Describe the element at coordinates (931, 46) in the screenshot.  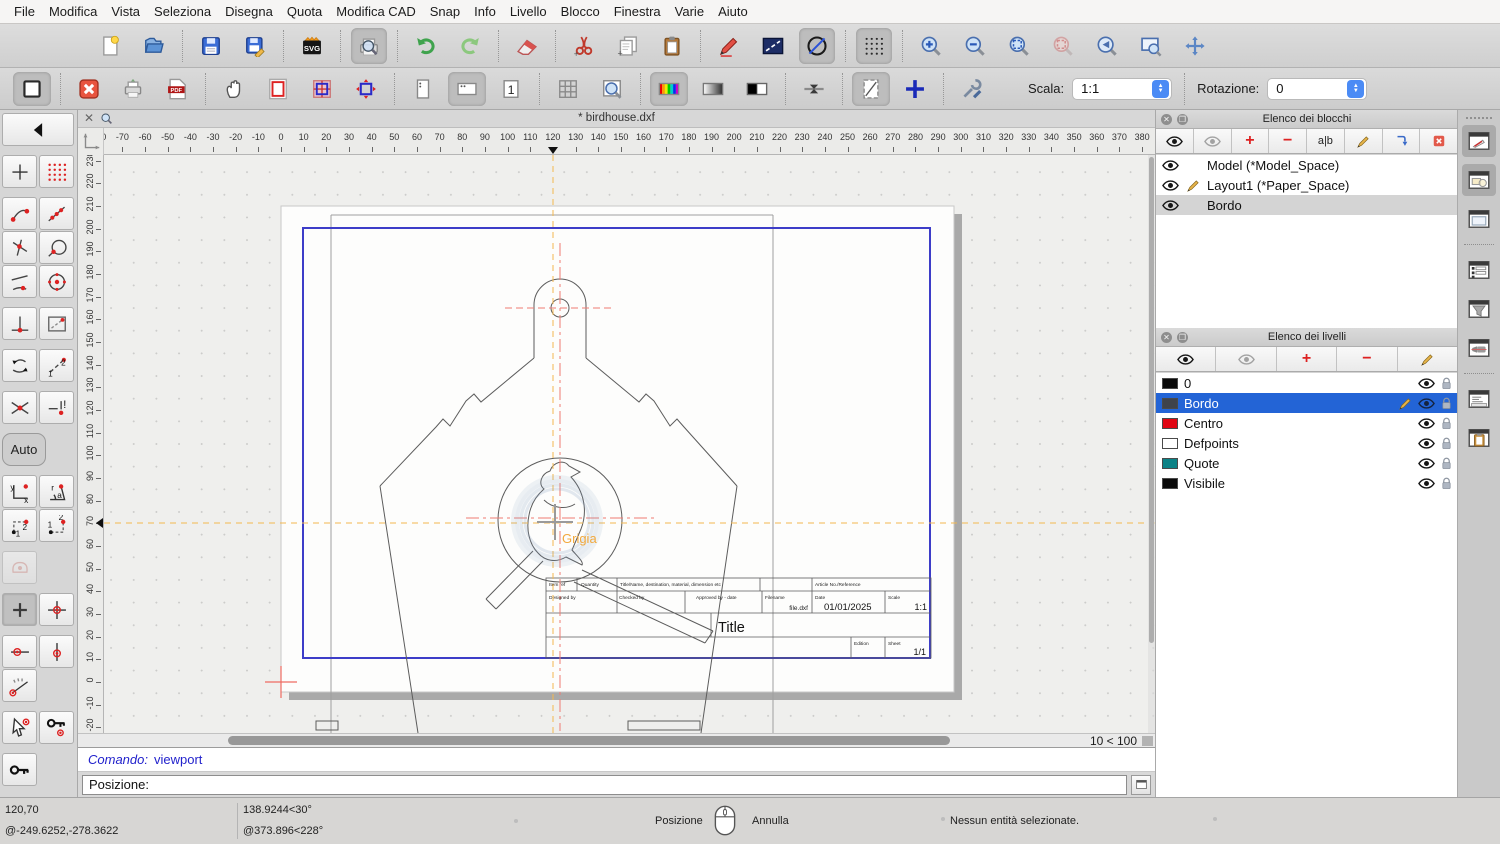
I see `zoom-in-button` at that location.